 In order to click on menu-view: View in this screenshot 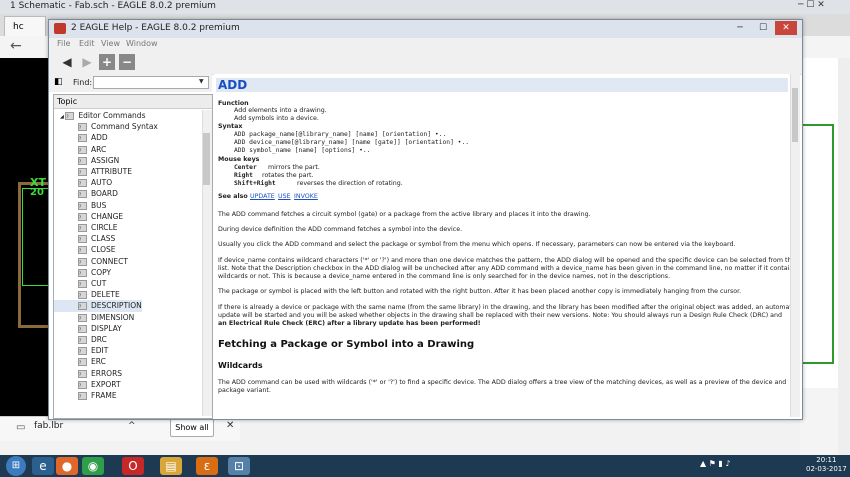, I will do `click(110, 43)`.